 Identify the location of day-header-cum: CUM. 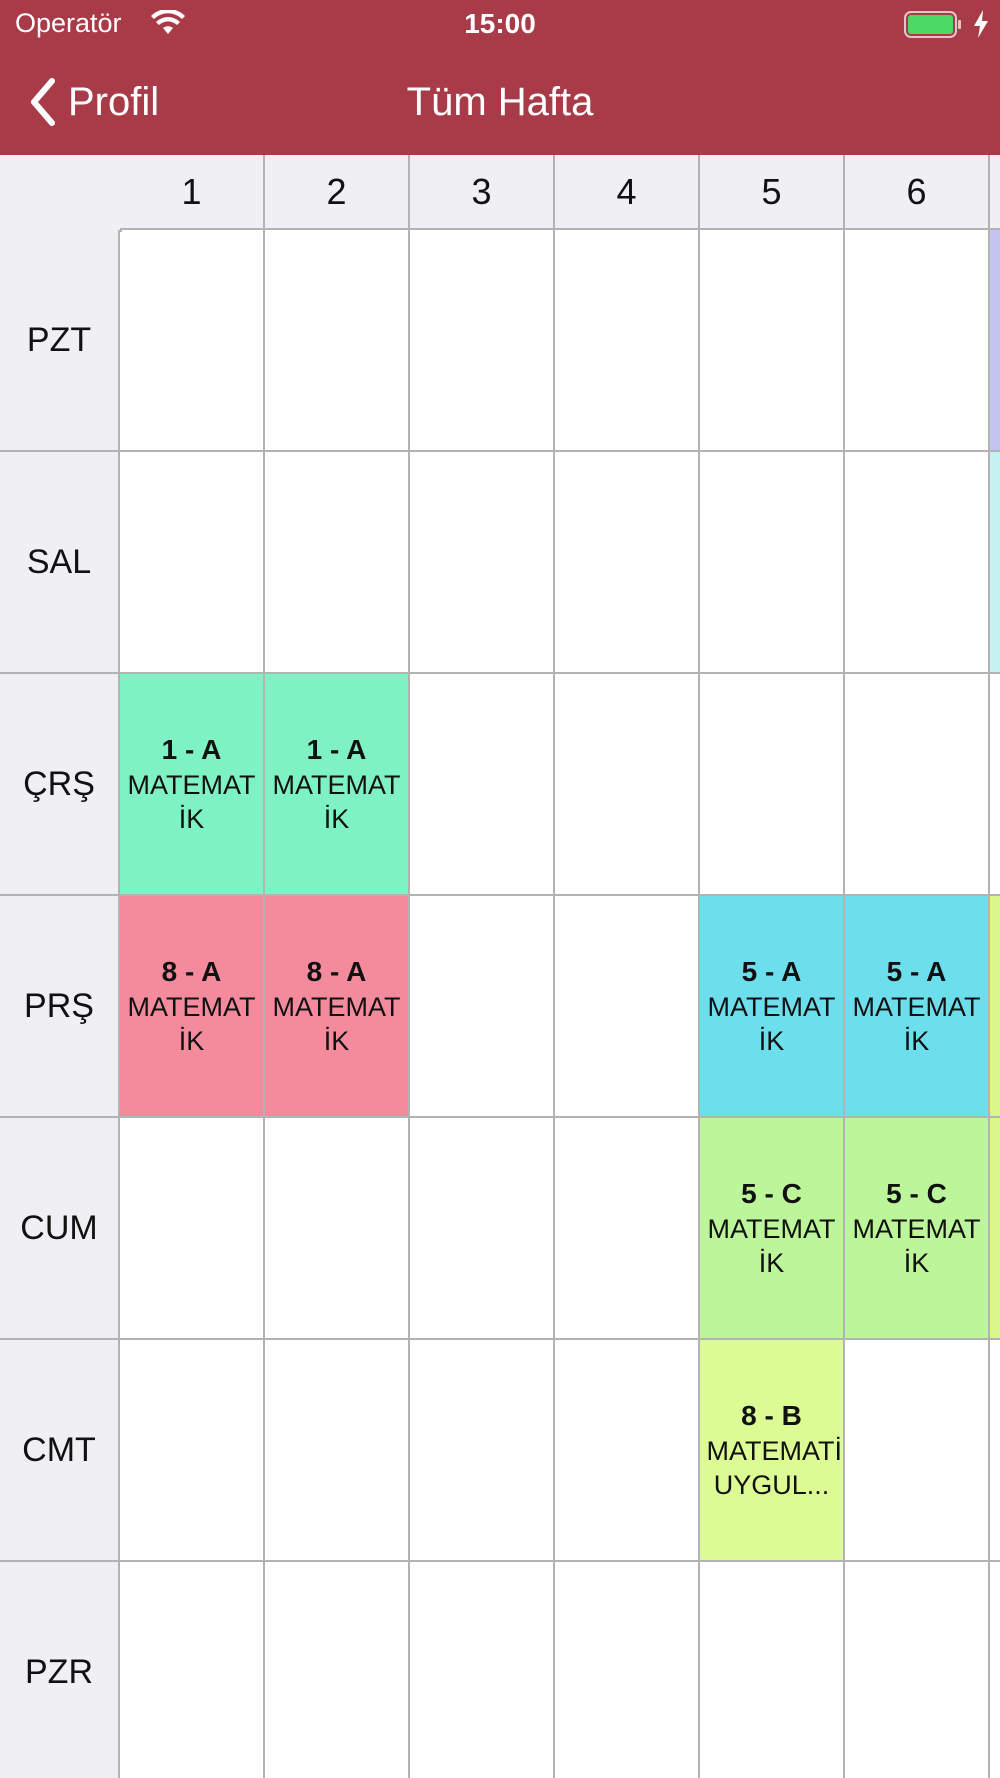
(60, 1229).